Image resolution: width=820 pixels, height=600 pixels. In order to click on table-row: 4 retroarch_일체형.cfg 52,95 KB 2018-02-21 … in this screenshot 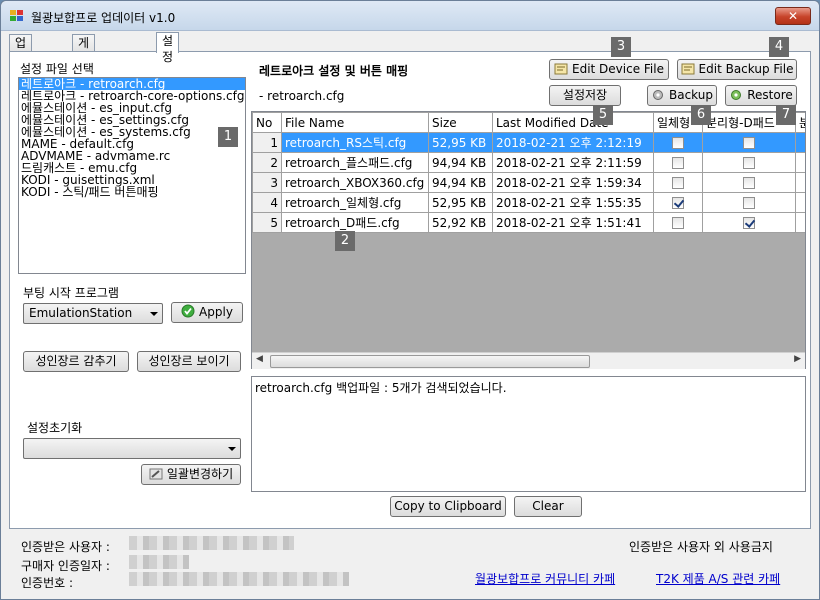, I will do `click(528, 202)`.